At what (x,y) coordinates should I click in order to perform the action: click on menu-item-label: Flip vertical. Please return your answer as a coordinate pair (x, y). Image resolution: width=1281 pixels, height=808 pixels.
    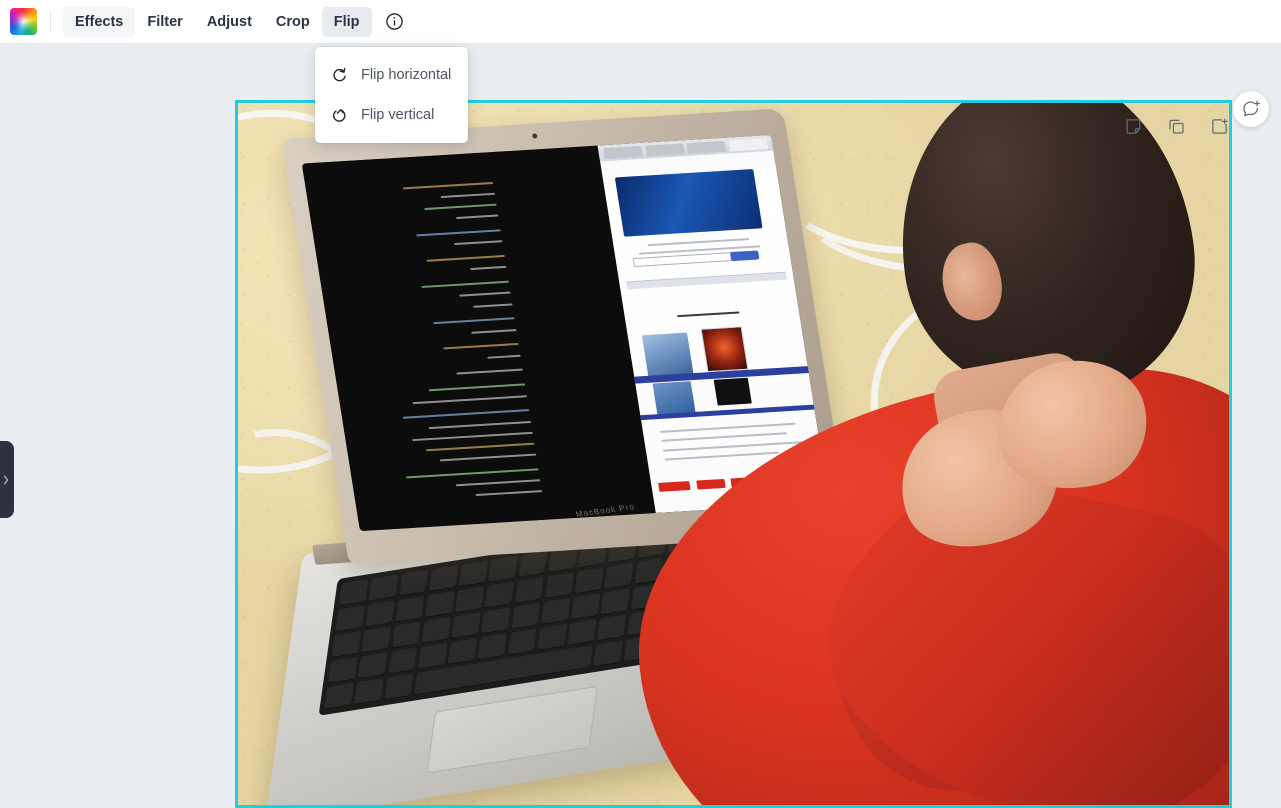
    Looking at the image, I should click on (398, 115).